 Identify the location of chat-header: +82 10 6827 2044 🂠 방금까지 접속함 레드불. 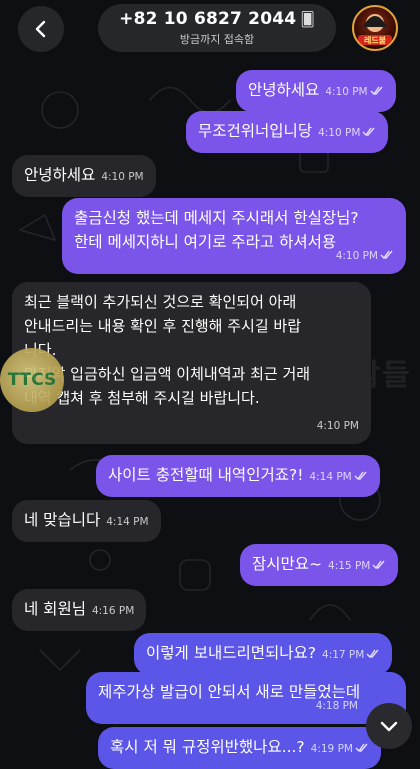
(210, 28).